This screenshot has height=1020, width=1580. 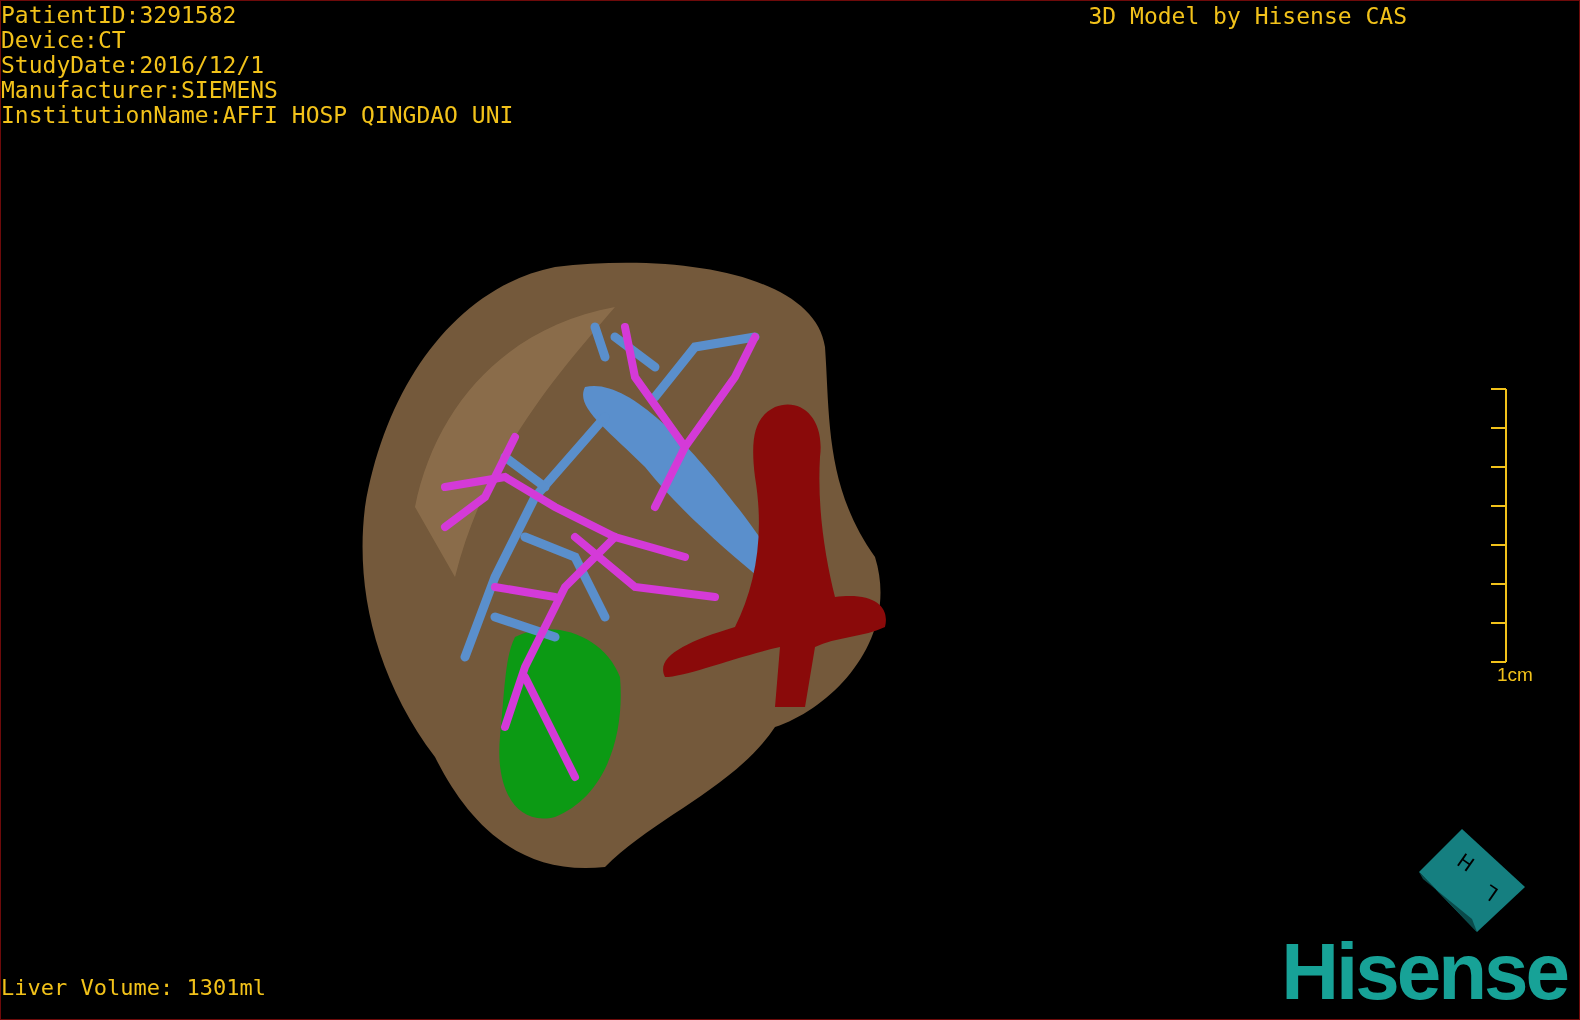 I want to click on orientation-cube: H L, so click(x=1472, y=881).